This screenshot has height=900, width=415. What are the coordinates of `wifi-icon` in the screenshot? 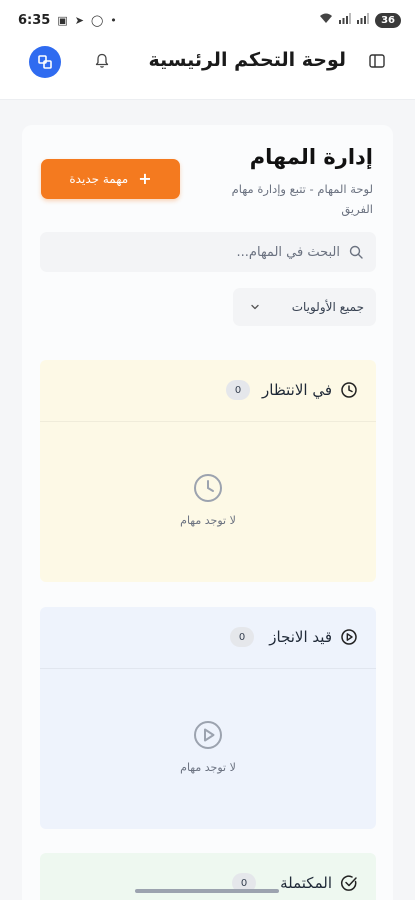 It's located at (326, 20).